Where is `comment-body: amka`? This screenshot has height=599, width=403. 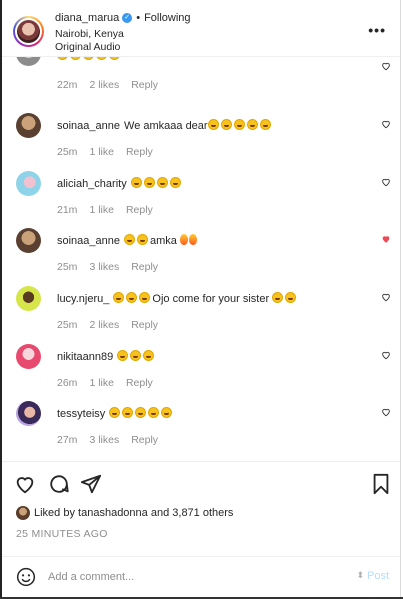 comment-body: amka is located at coordinates (163, 241).